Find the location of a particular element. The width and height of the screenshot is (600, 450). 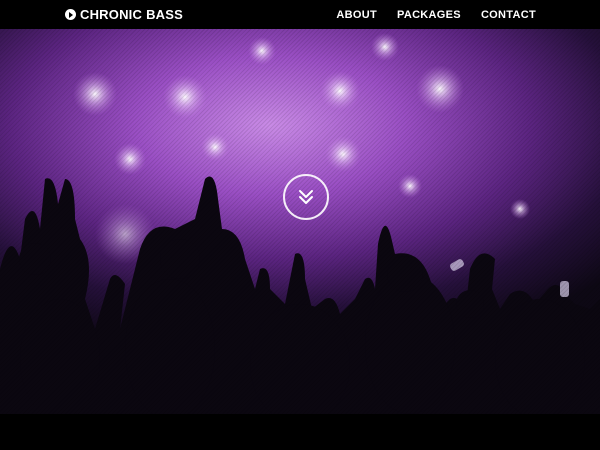

brand-name-part2: BASS is located at coordinates (164, 14).